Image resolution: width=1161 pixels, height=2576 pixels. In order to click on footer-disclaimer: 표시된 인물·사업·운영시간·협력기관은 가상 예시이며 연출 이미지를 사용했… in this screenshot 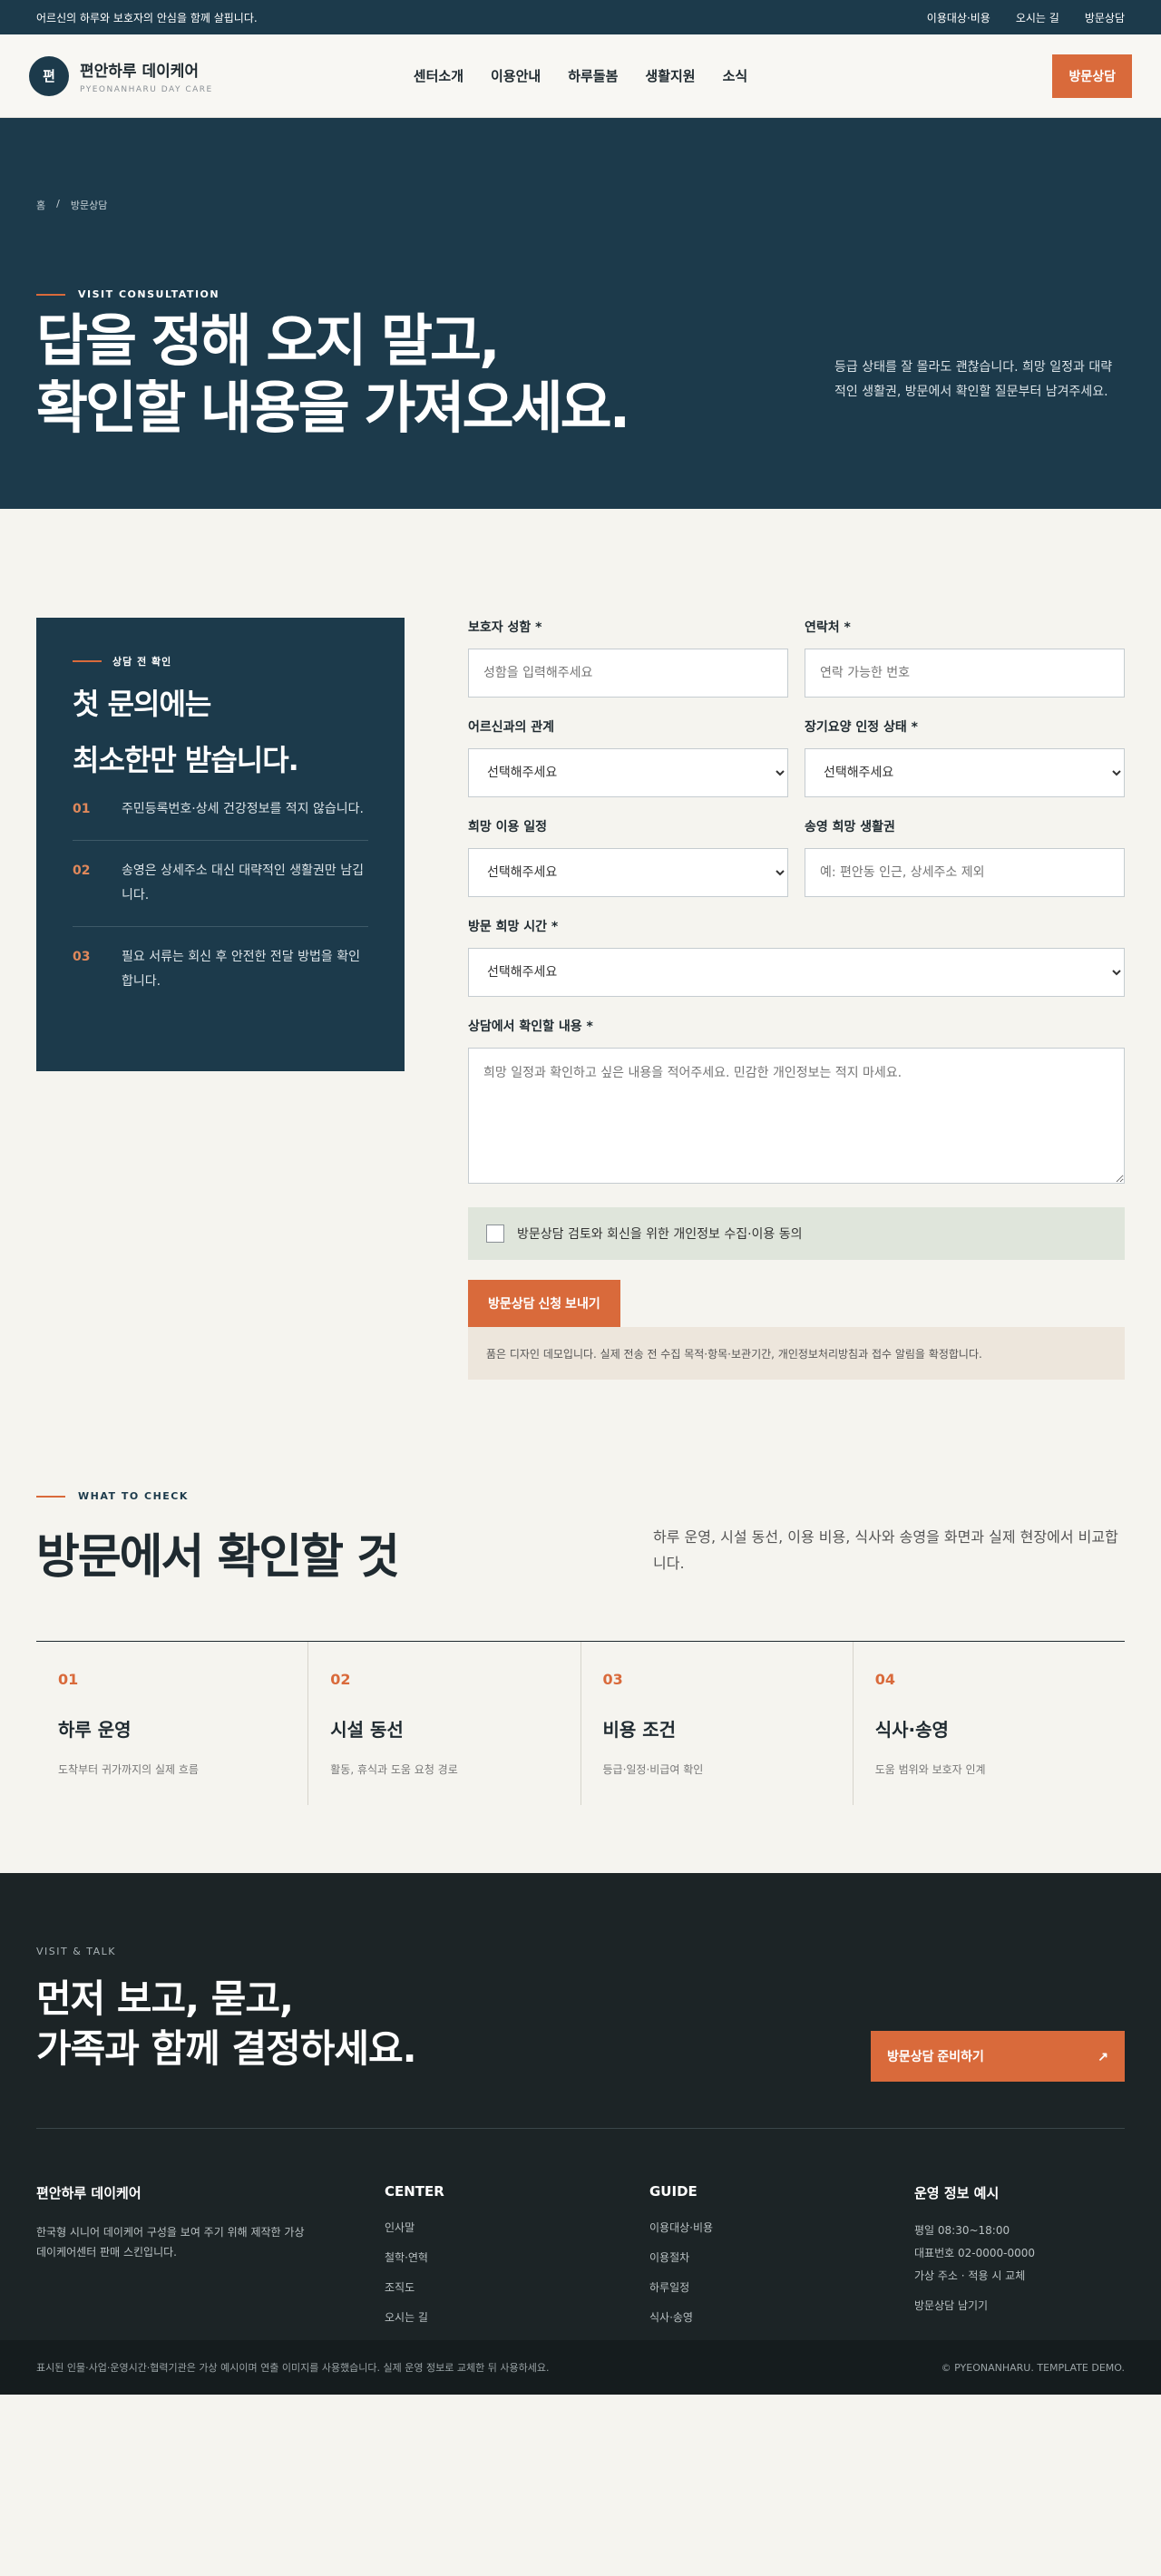, I will do `click(293, 2368)`.